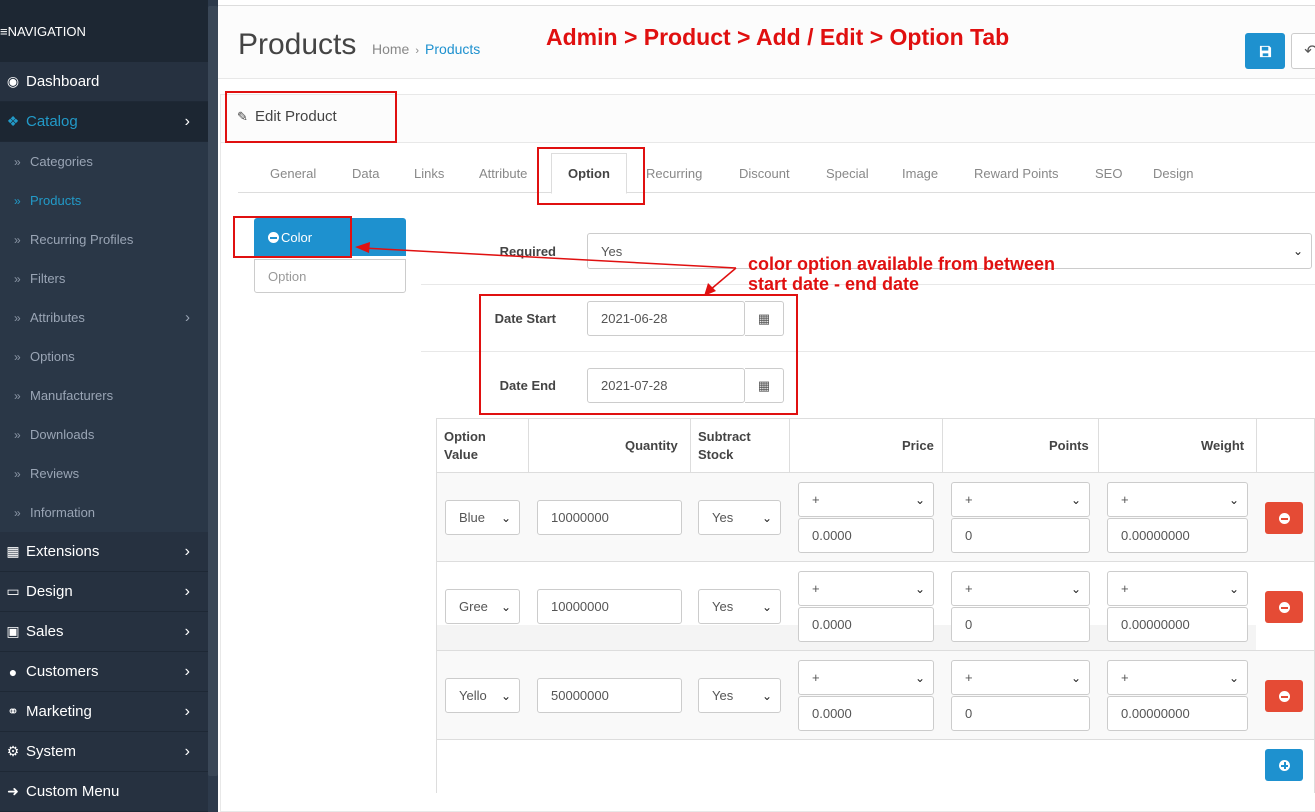 This screenshot has width=1315, height=812. Describe the element at coordinates (104, 632) in the screenshot. I see `menu-sales: ▣ Sales ›` at that location.